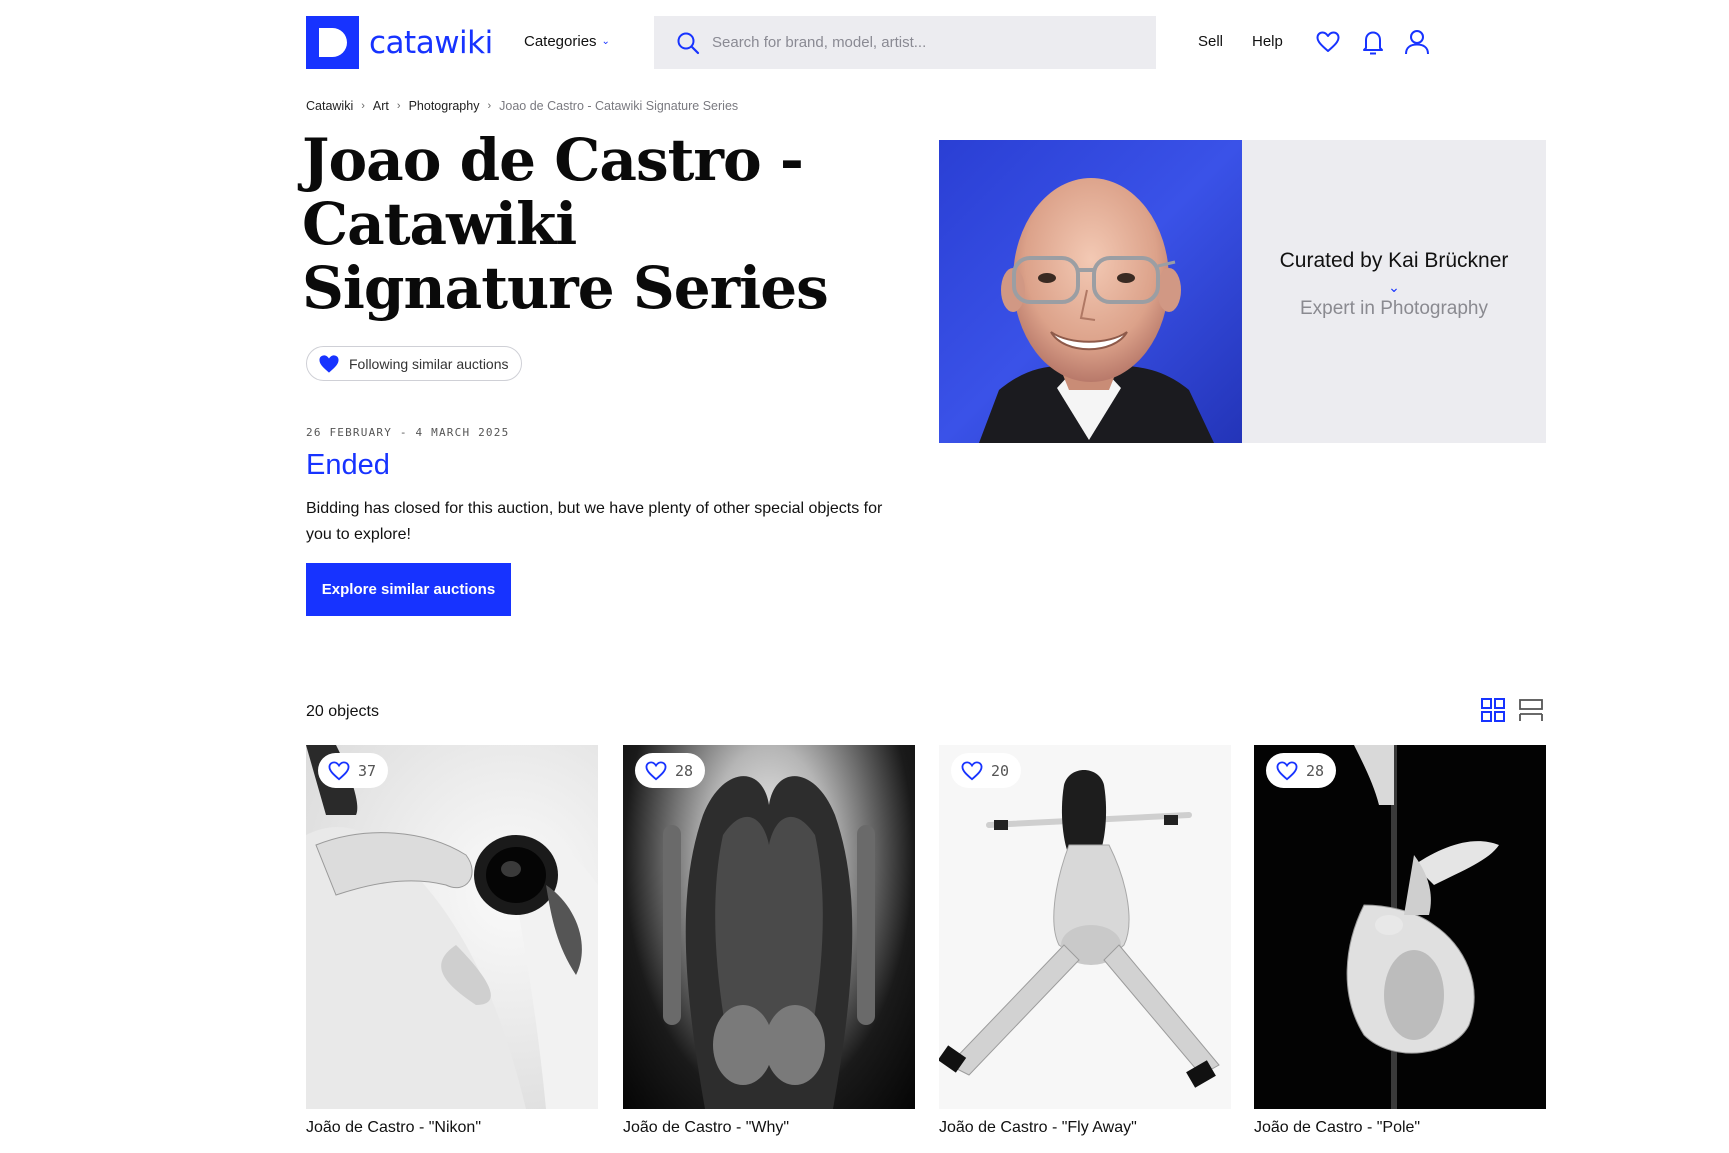  What do you see at coordinates (452, 927) in the screenshot?
I see `lot-image: 37` at bounding box center [452, 927].